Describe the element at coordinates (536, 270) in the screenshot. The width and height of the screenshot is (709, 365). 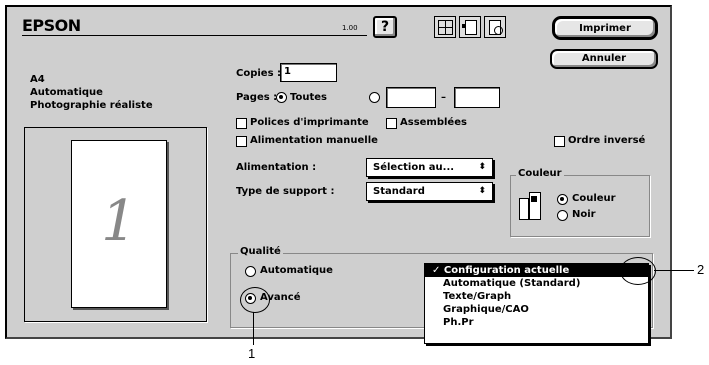
I see `menu-item-configuration-actuelle: ✓ Configuration actuelle` at that location.